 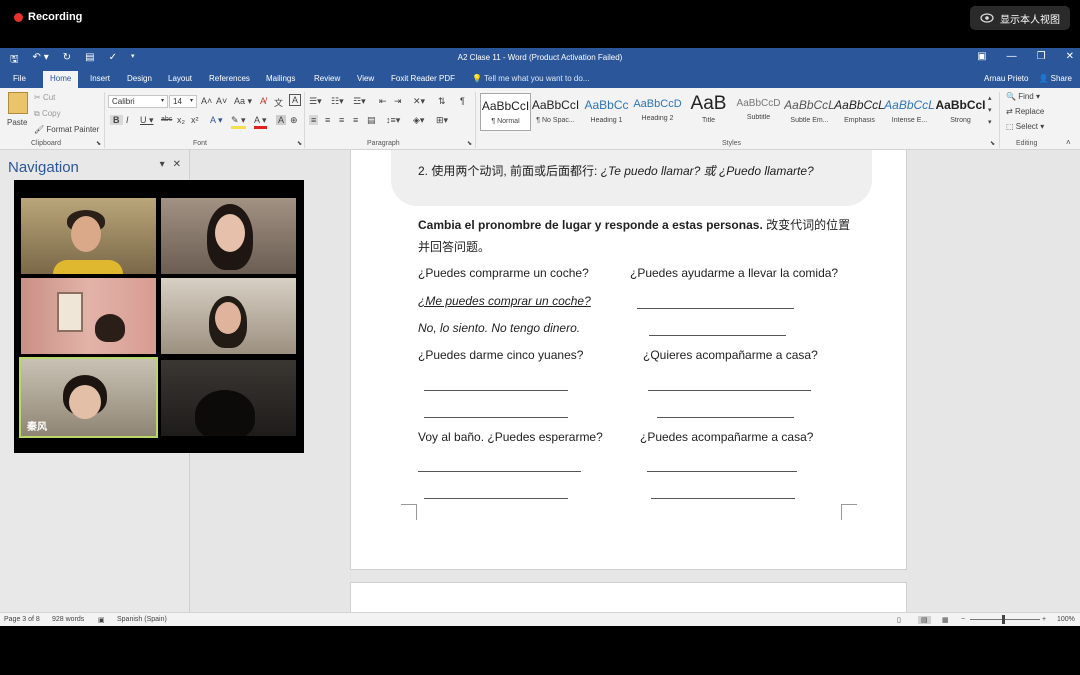 I want to click on collapse-ribbon-icon: ˄, so click(x=1068, y=142).